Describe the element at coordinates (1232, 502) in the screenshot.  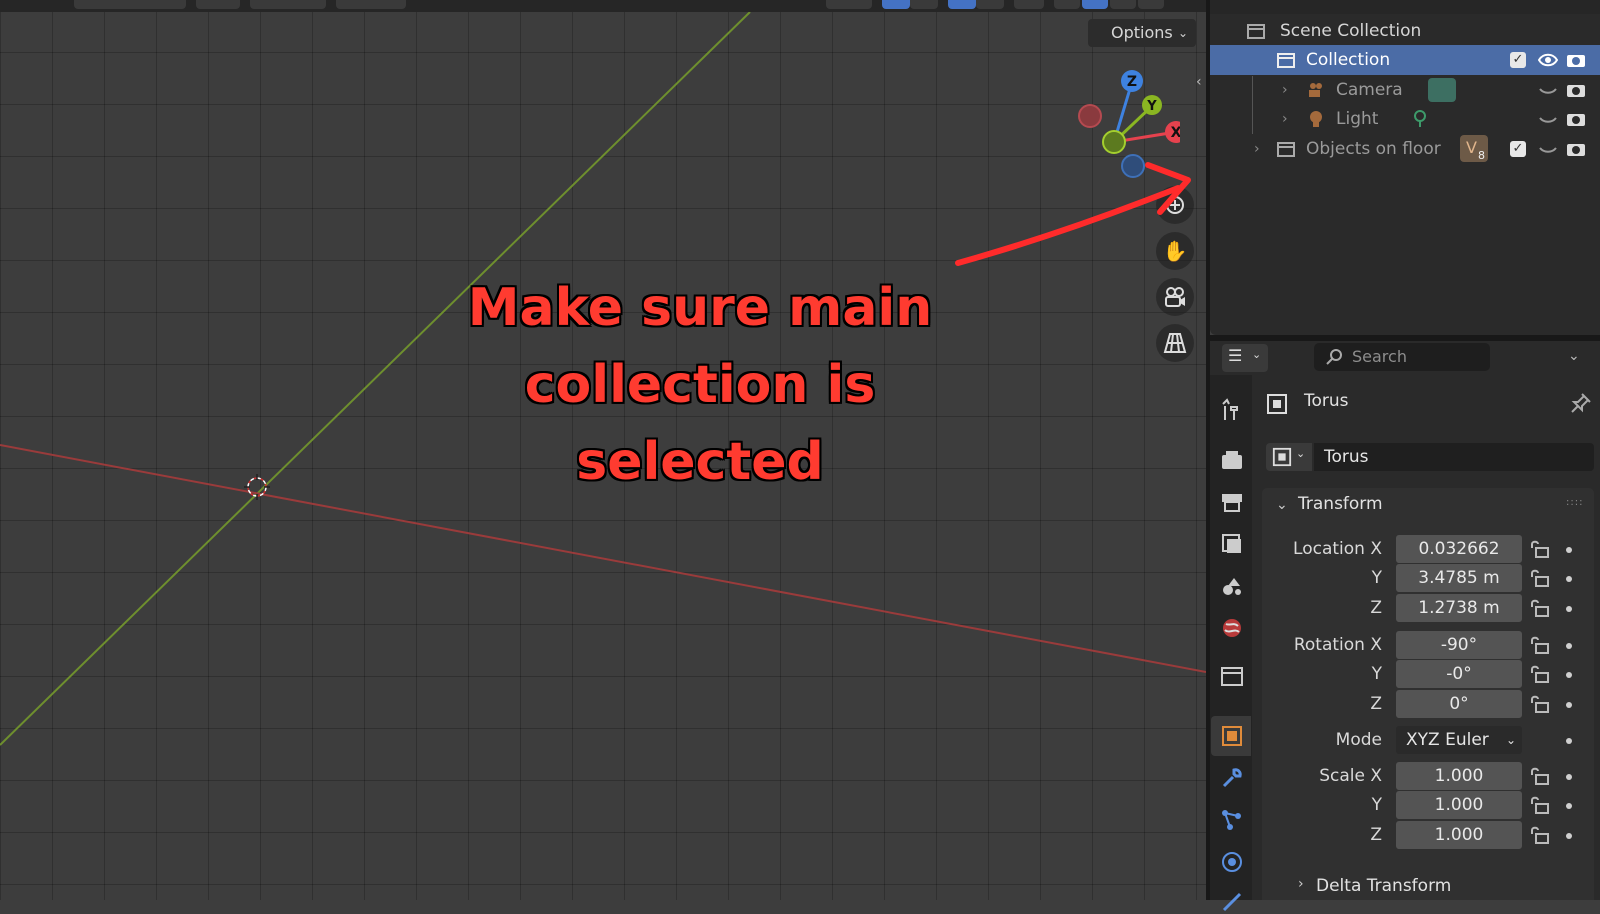
I see `output-tab-icon` at that location.